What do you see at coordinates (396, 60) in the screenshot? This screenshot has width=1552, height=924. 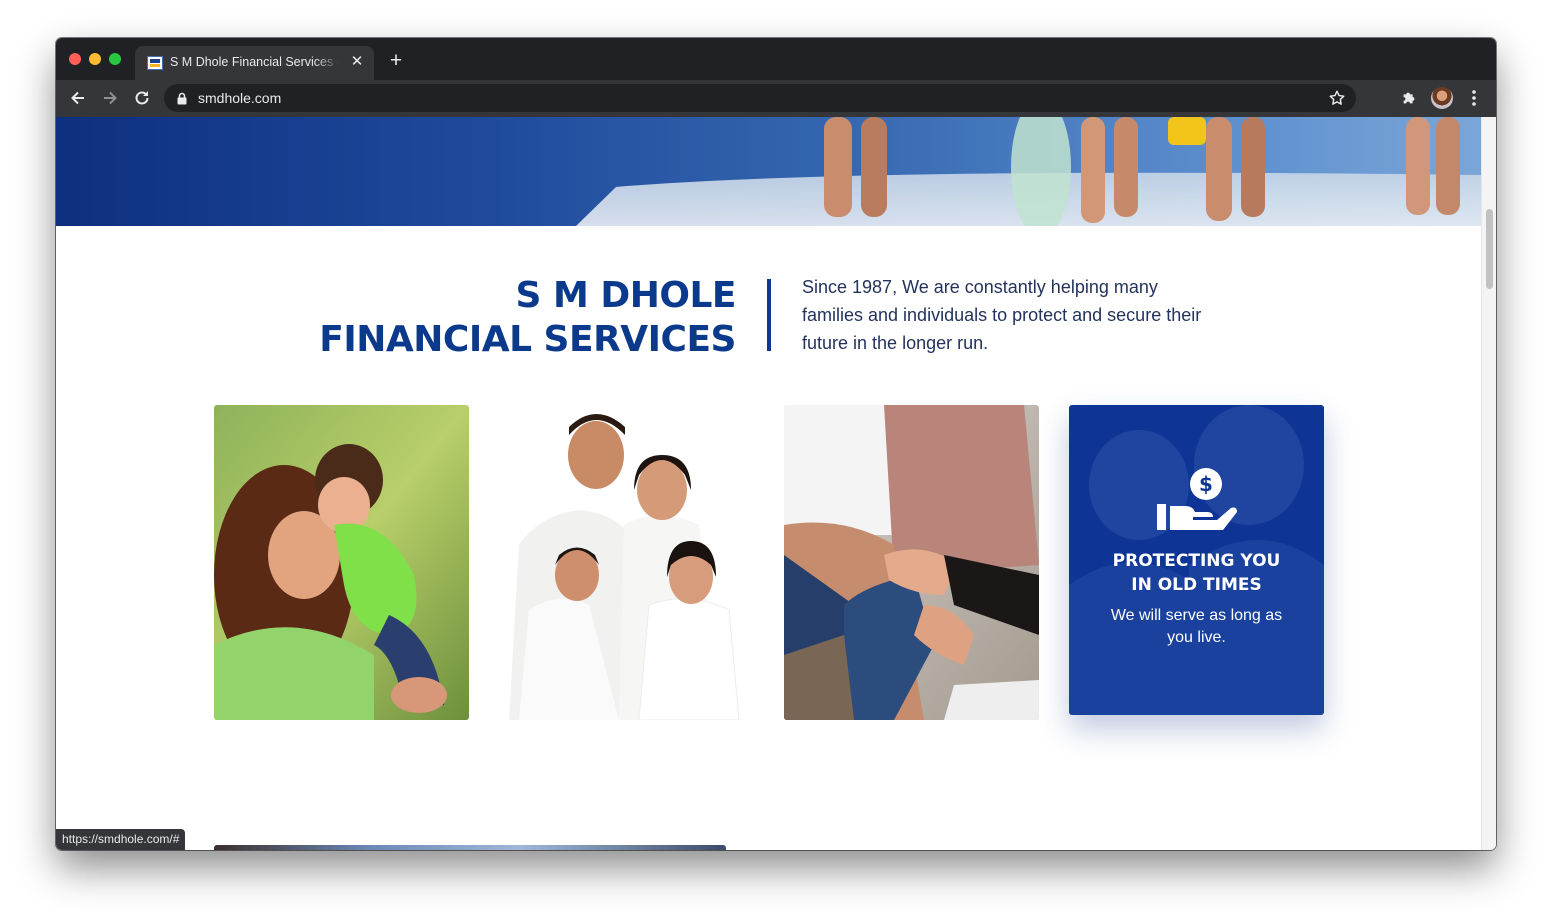 I see `new-tab-button: +` at bounding box center [396, 60].